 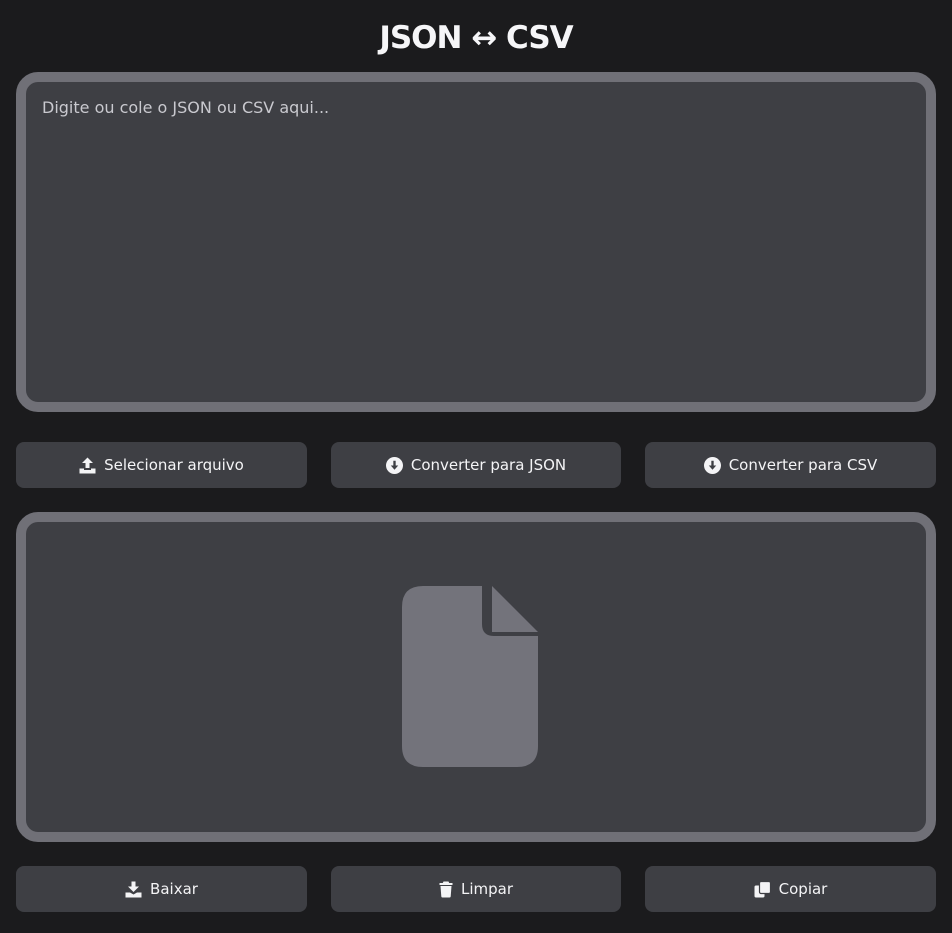 What do you see at coordinates (487, 889) in the screenshot?
I see `clear-label: Limpar` at bounding box center [487, 889].